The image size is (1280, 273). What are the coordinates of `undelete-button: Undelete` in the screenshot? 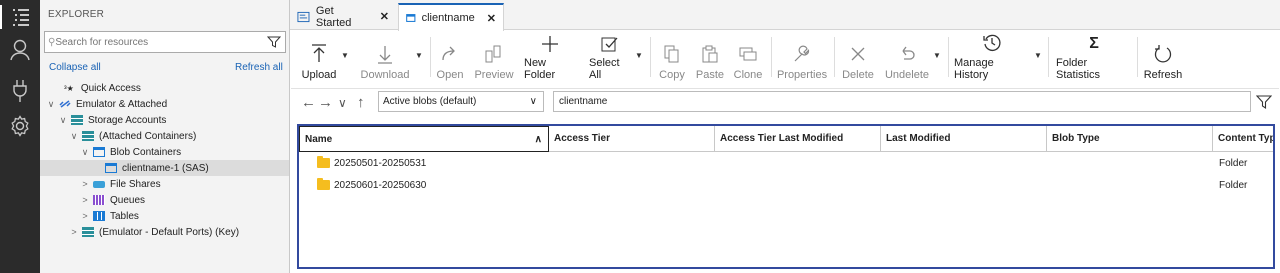 It's located at (907, 58).